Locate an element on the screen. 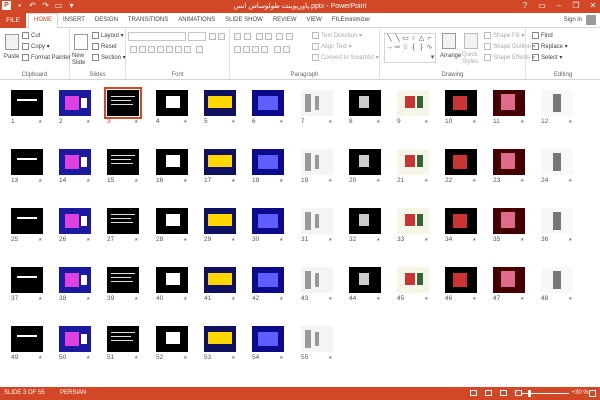  slide-thumbnail: 12 ★ is located at coordinates (557, 107).